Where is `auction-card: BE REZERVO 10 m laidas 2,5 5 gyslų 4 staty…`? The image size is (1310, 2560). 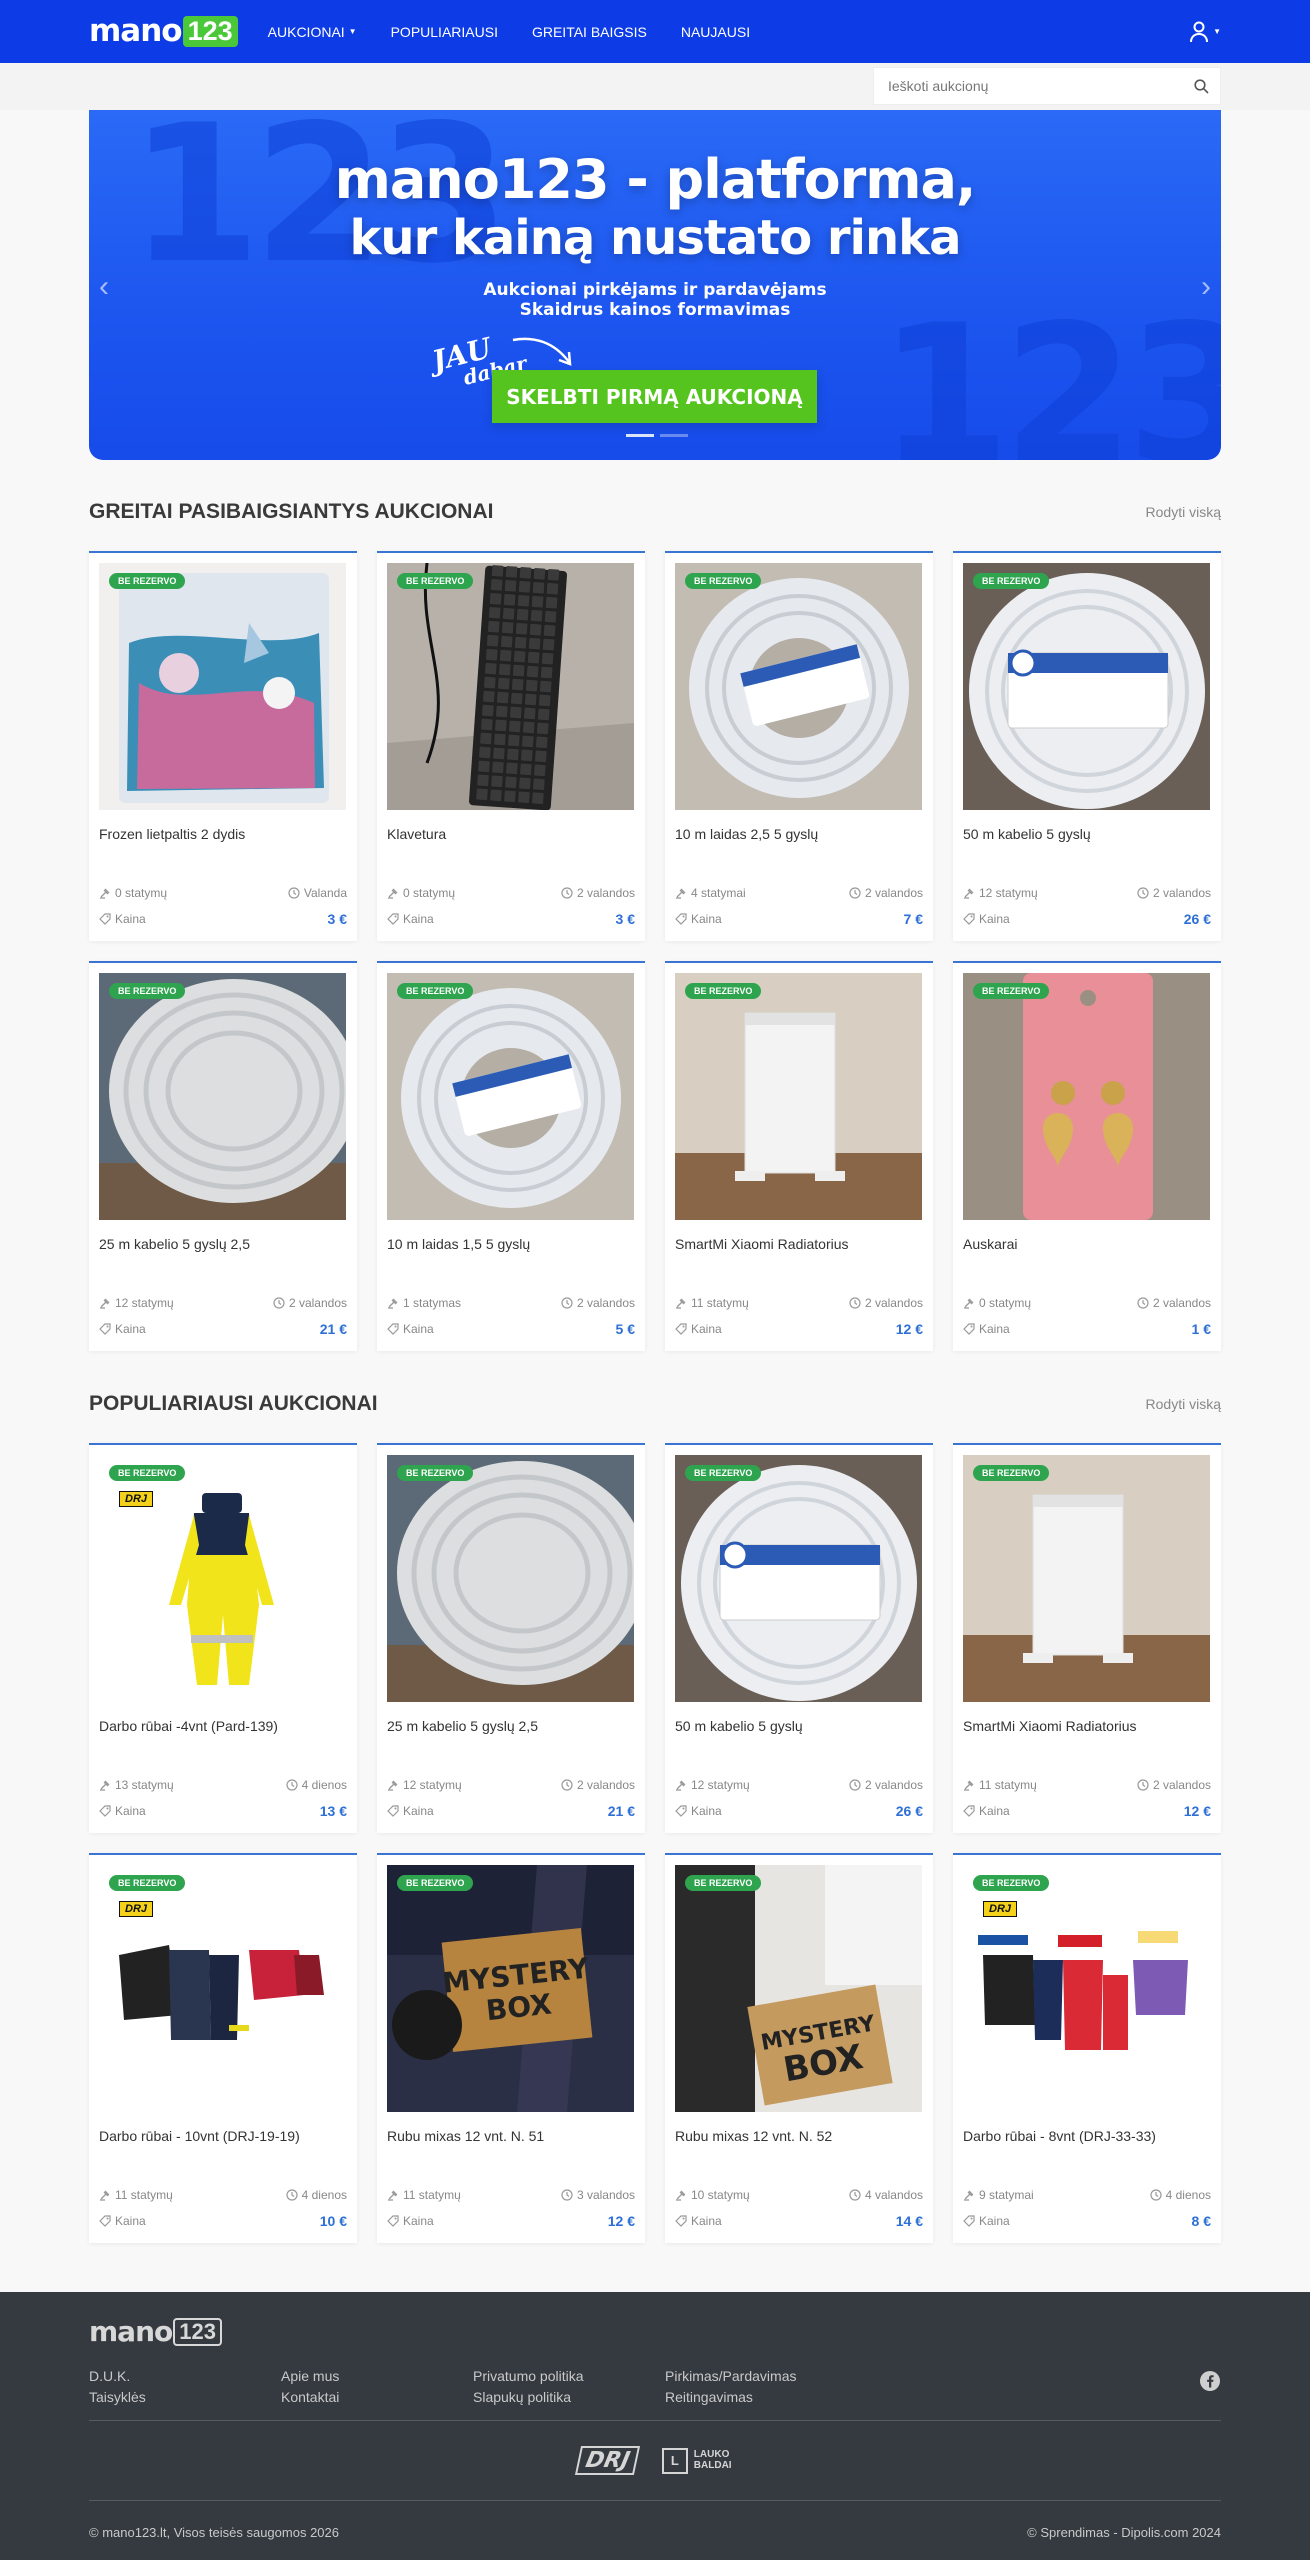 auction-card: BE REZERVO 10 m laidas 2,5 5 gyslų 4 staty… is located at coordinates (799, 746).